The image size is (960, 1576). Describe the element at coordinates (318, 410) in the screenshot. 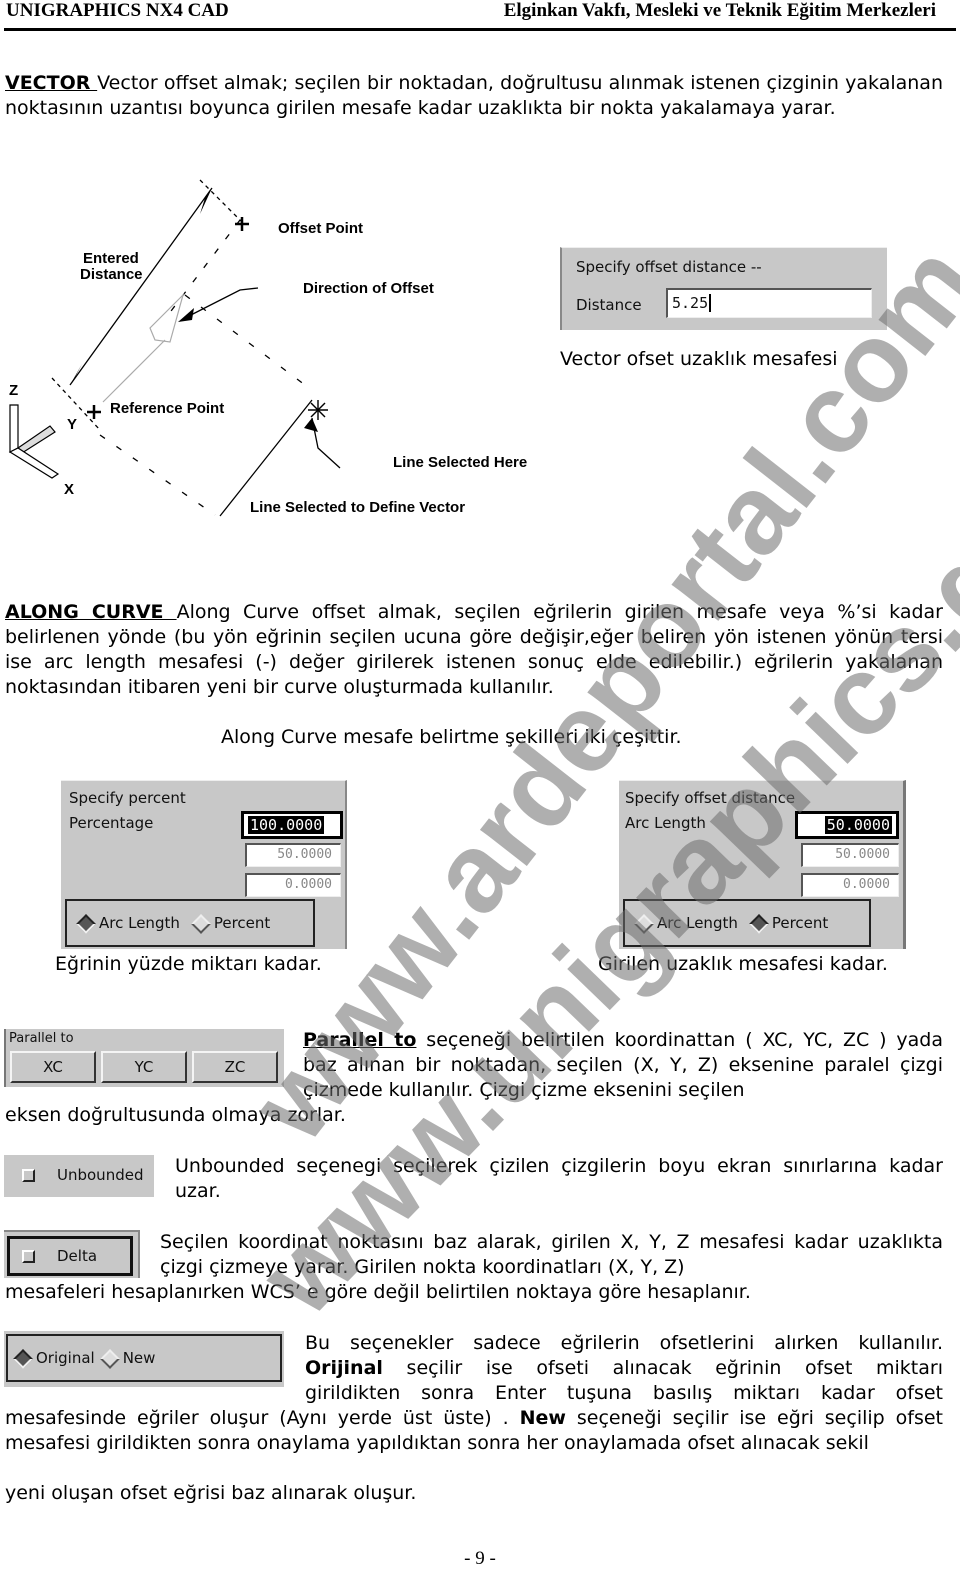

I see `selection-star-icon` at that location.